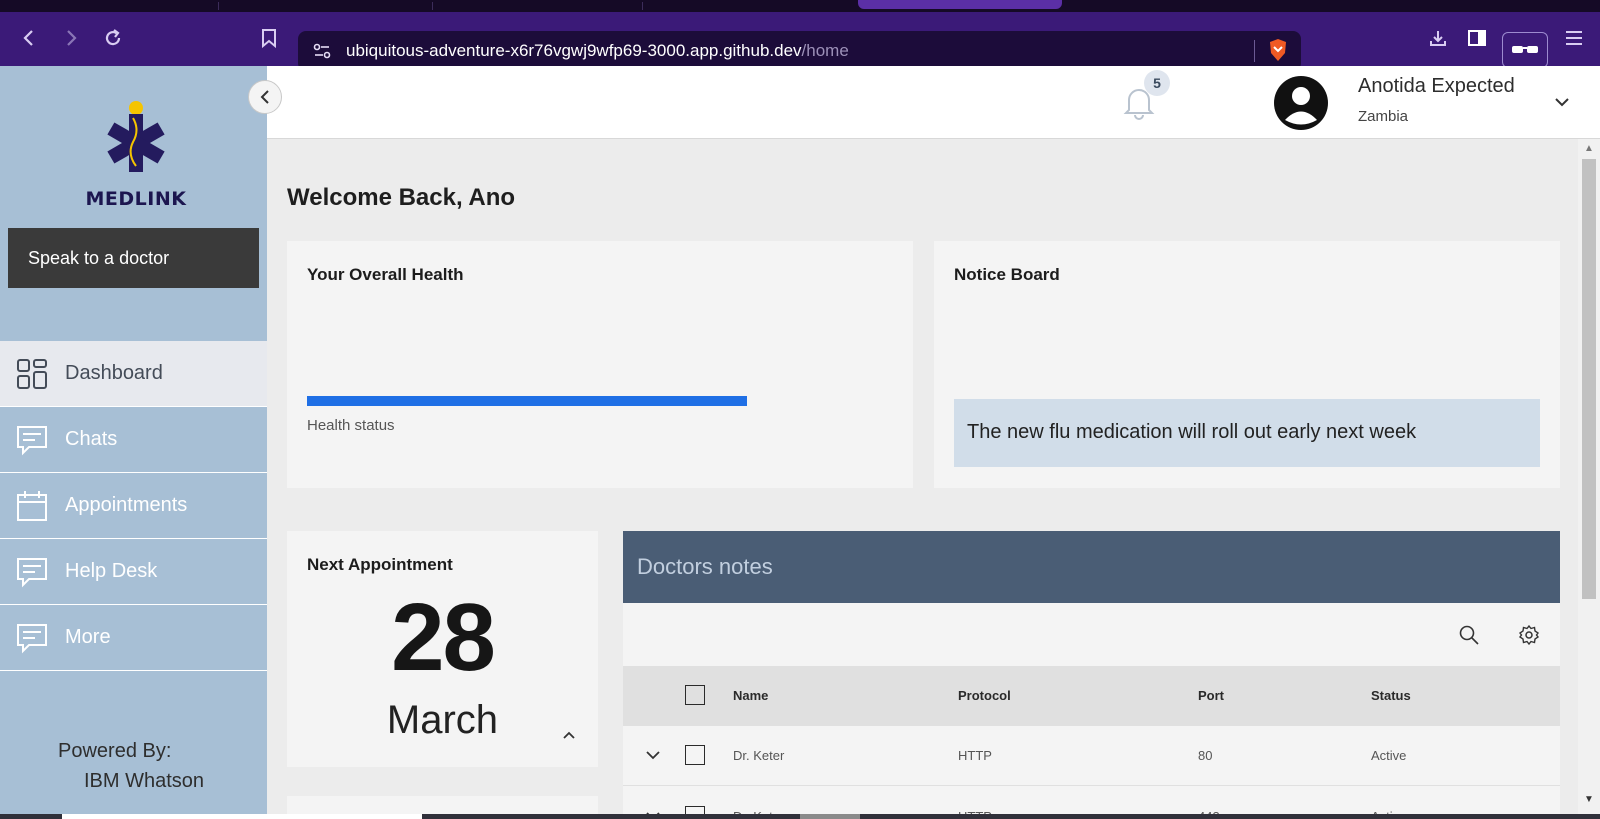 This screenshot has width=1600, height=819. What do you see at coordinates (1157, 83) in the screenshot?
I see `notification-badge: 5` at bounding box center [1157, 83].